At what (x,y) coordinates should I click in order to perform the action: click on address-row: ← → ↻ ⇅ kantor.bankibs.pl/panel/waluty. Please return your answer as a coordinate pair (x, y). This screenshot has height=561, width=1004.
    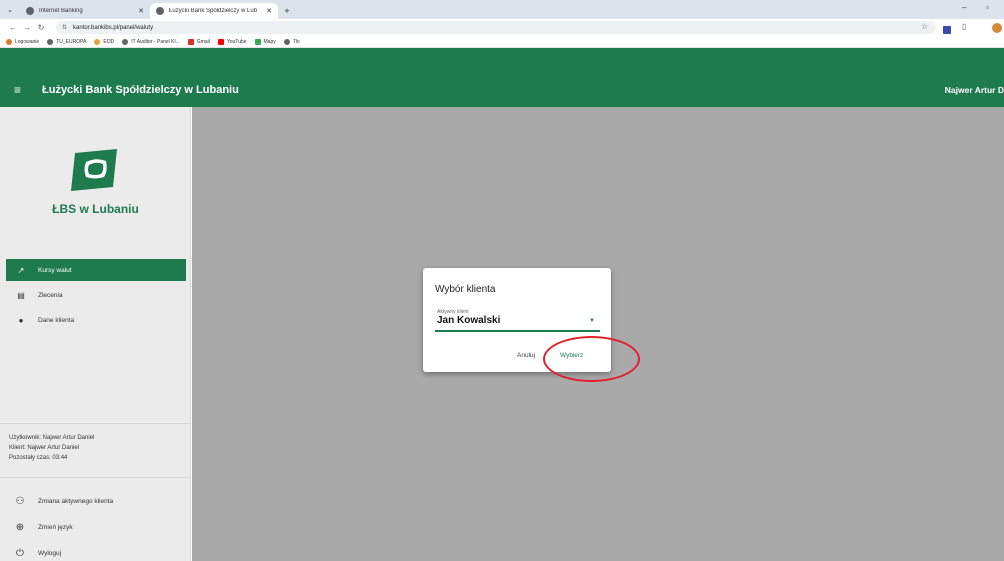
    Looking at the image, I should click on (502, 27).